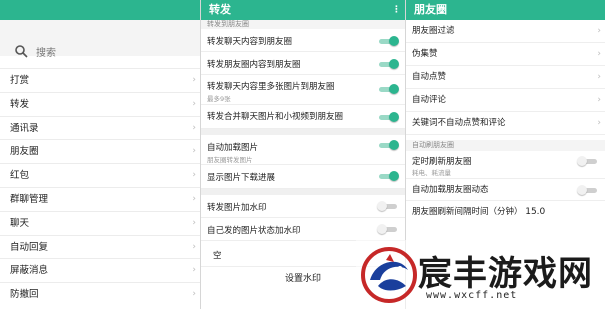 The image size is (605, 309). What do you see at coordinates (459, 123) in the screenshot?
I see `setting-label: 关键词不自动点赞和评论` at bounding box center [459, 123].